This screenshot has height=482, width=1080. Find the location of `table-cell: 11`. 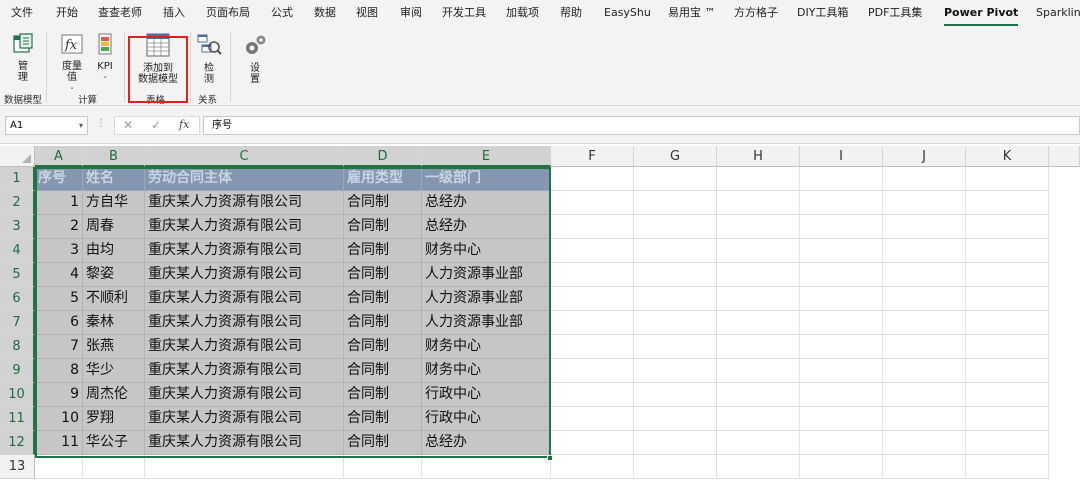

table-cell: 11 is located at coordinates (59, 443).